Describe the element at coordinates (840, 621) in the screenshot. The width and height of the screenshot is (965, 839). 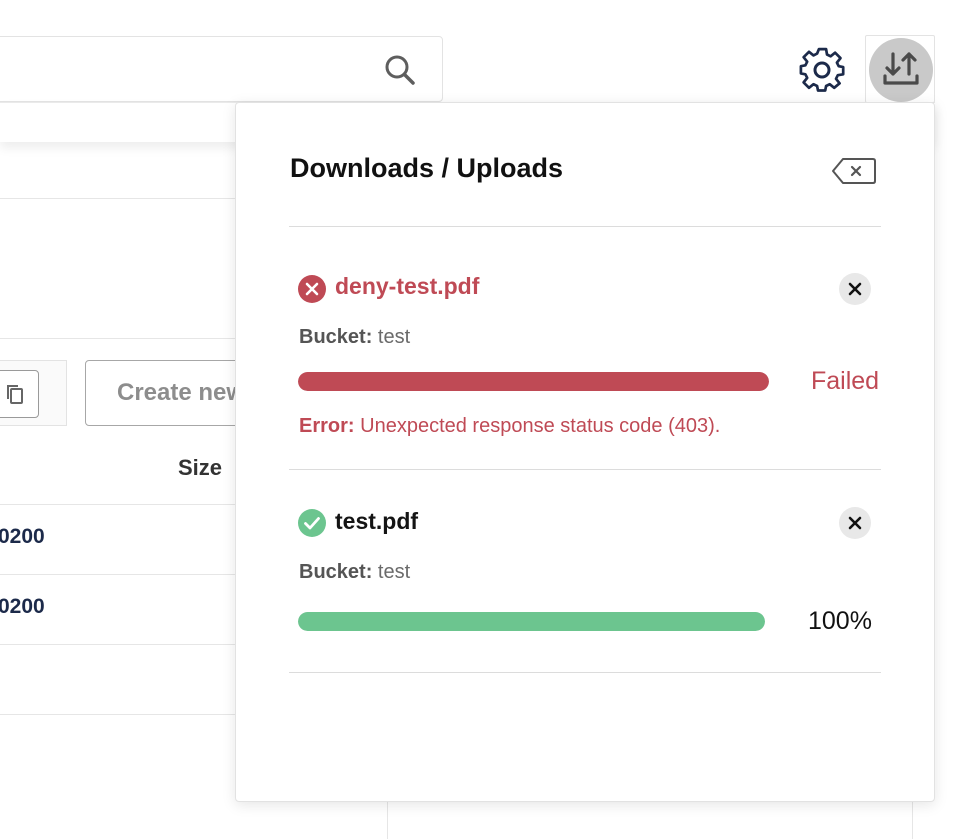
I see `status-text: 100%` at that location.